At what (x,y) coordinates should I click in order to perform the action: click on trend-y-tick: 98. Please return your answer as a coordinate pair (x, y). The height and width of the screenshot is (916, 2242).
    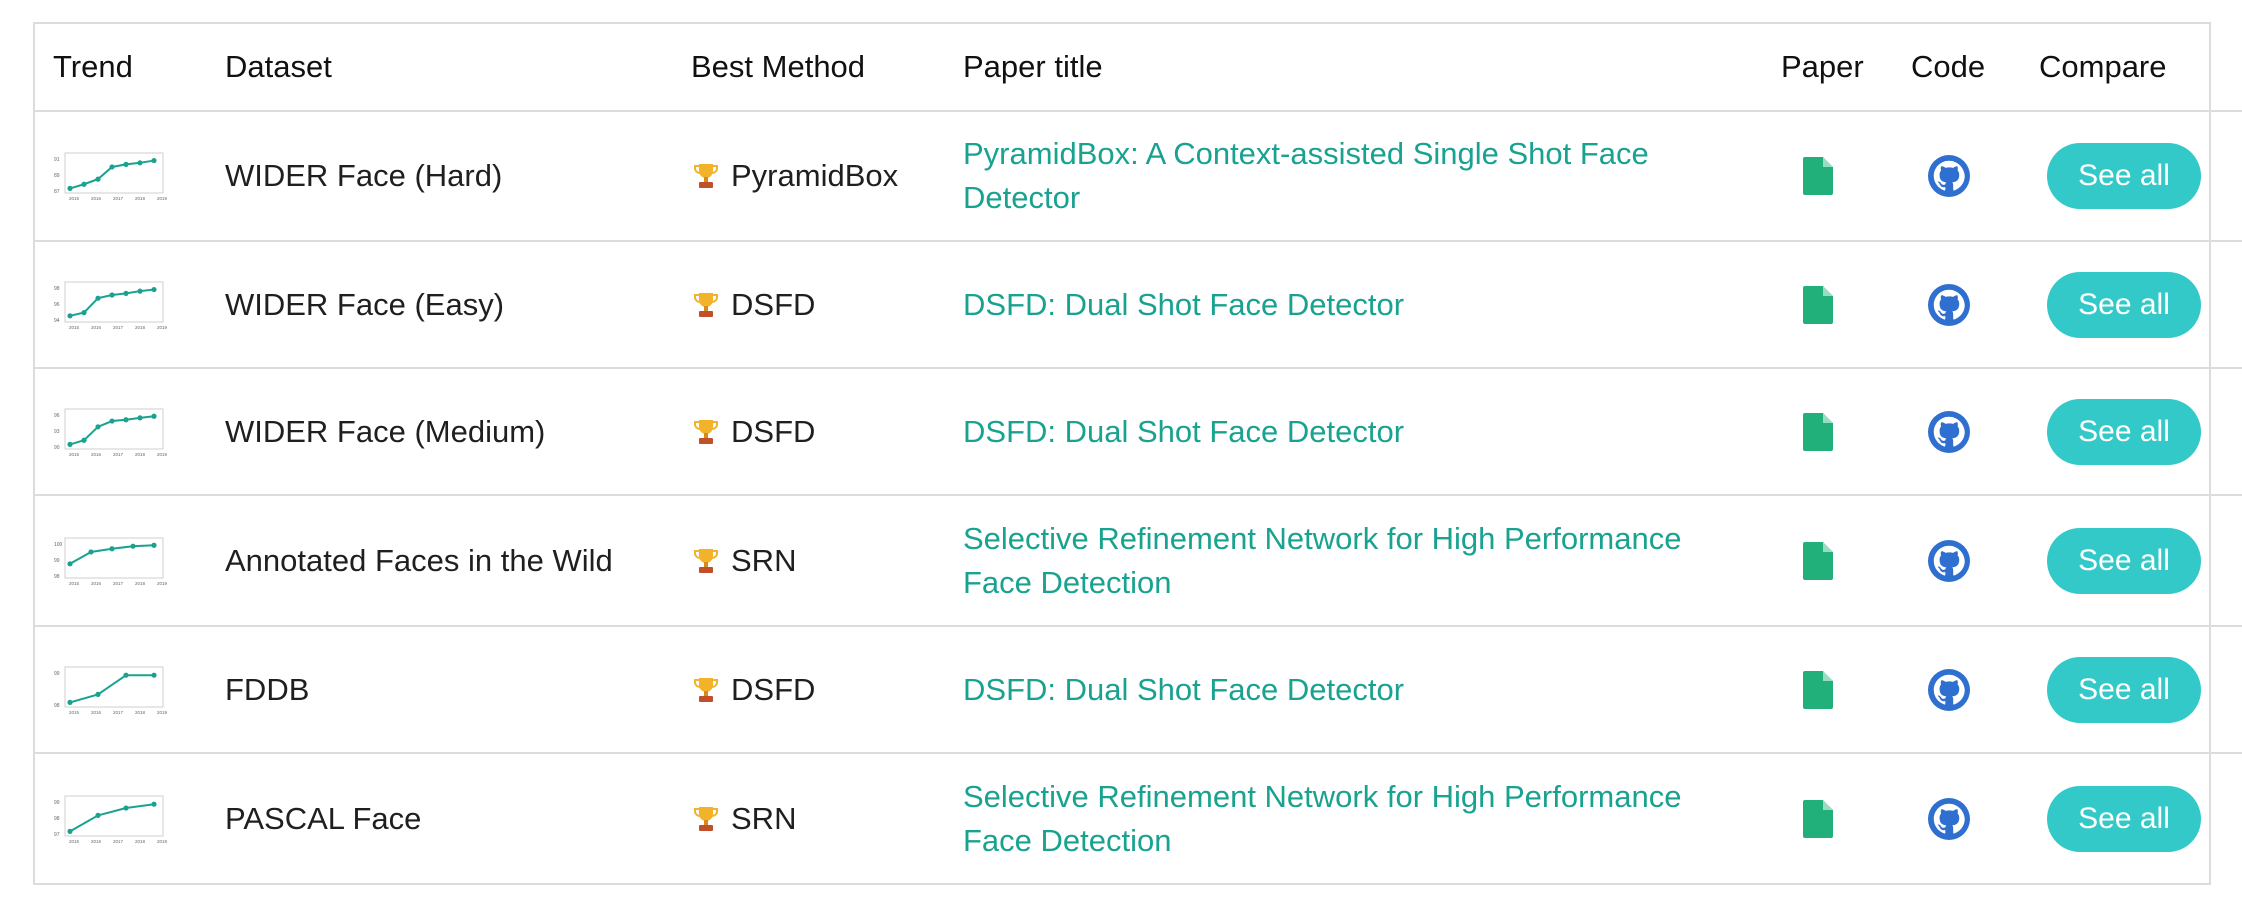
    Looking at the image, I should click on (57, 819).